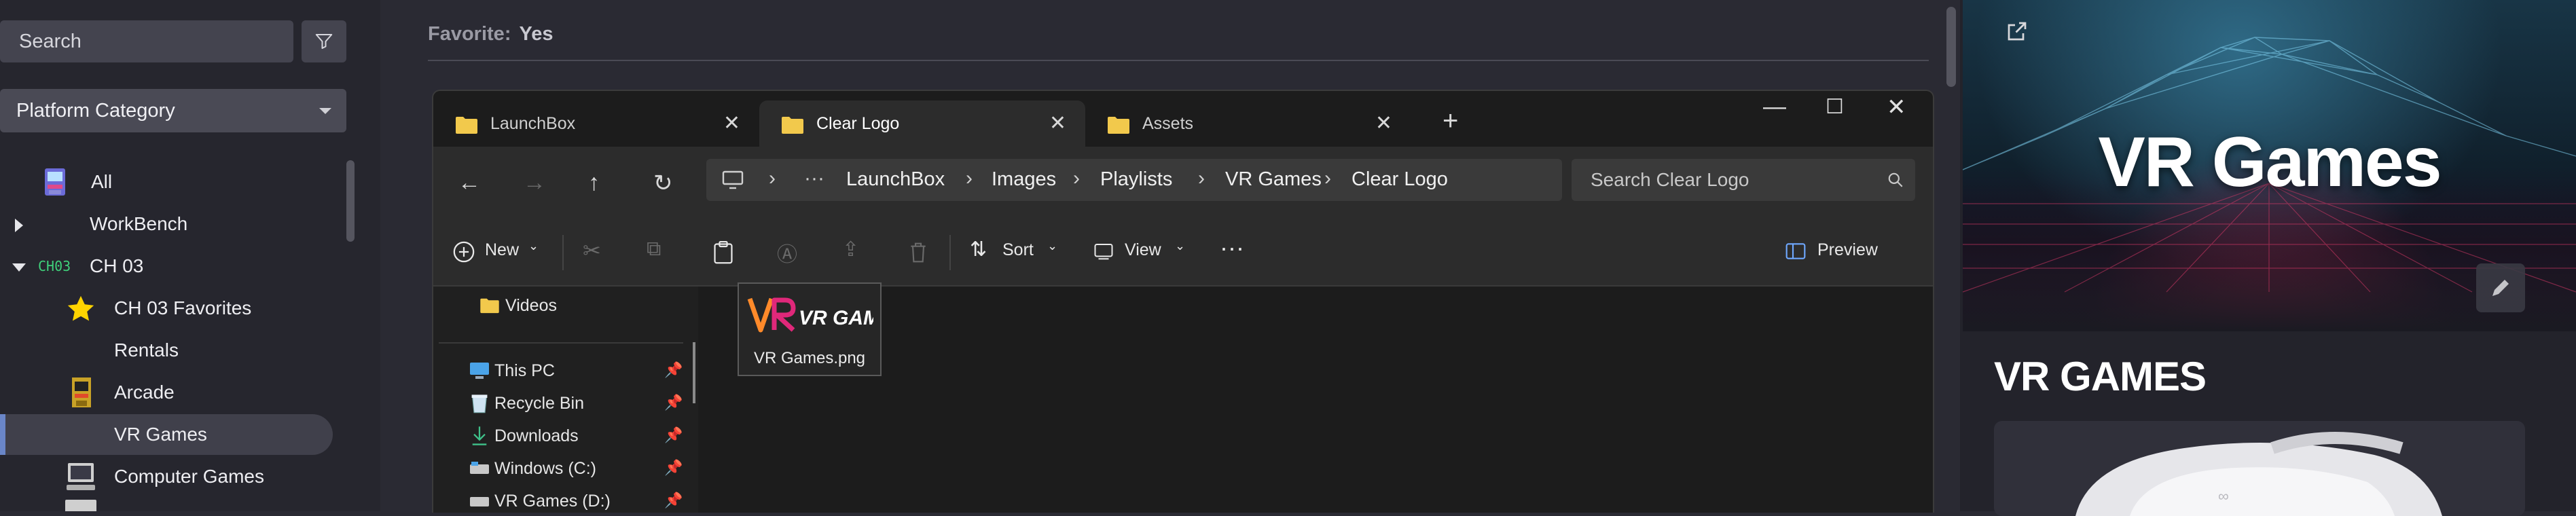 This screenshot has height=516, width=2576. I want to click on maximize-button: ☐, so click(1835, 107).